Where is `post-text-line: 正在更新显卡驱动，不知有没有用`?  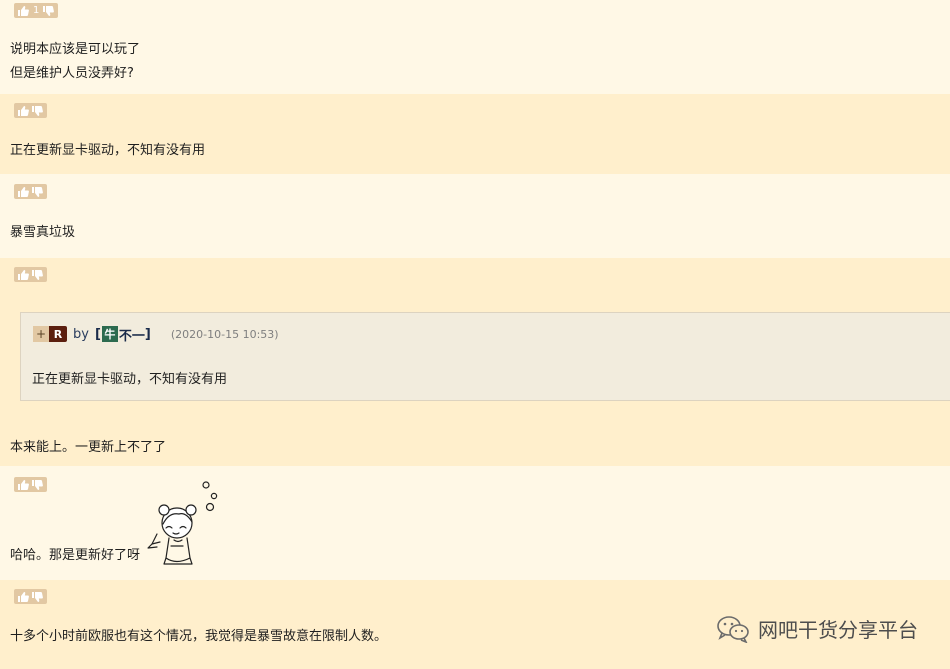
post-text-line: 正在更新显卡驱动，不知有没有用 is located at coordinates (108, 150).